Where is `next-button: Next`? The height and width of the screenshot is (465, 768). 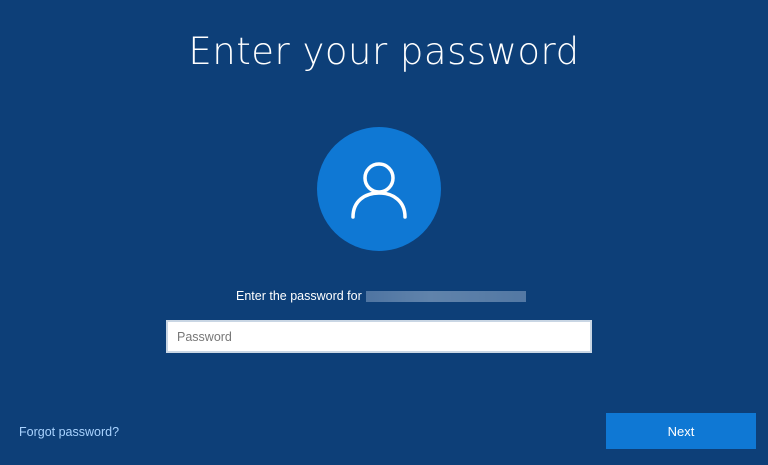
next-button: Next is located at coordinates (681, 431).